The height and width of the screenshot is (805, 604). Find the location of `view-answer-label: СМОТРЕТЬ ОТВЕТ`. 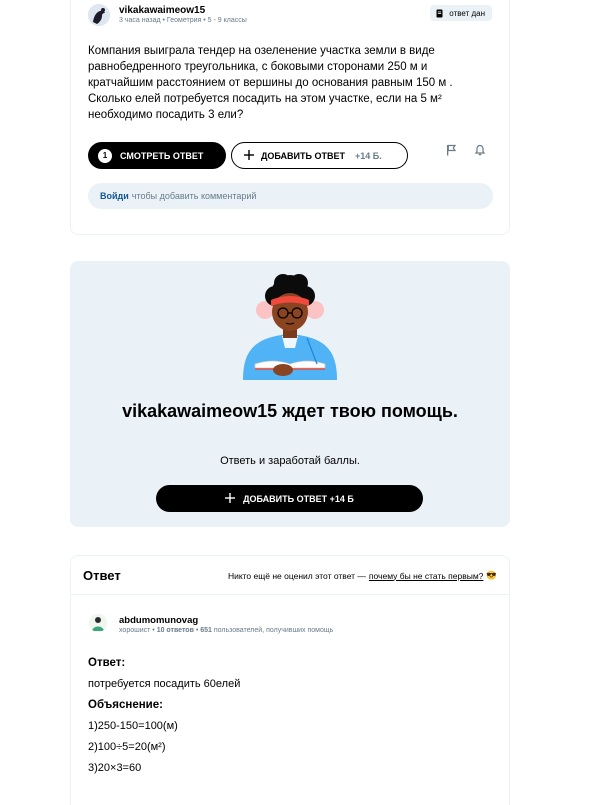

view-answer-label: СМОТРЕТЬ ОТВЕТ is located at coordinates (162, 155).